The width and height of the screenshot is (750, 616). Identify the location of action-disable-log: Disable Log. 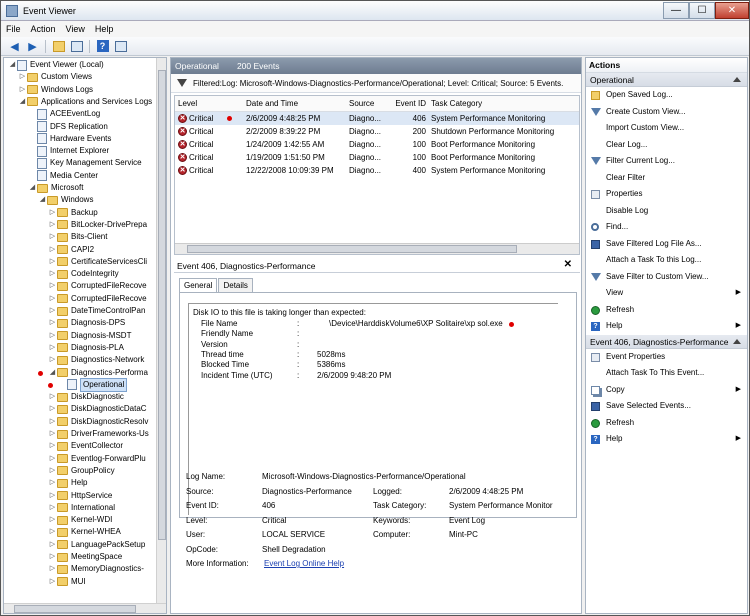
(666, 211).